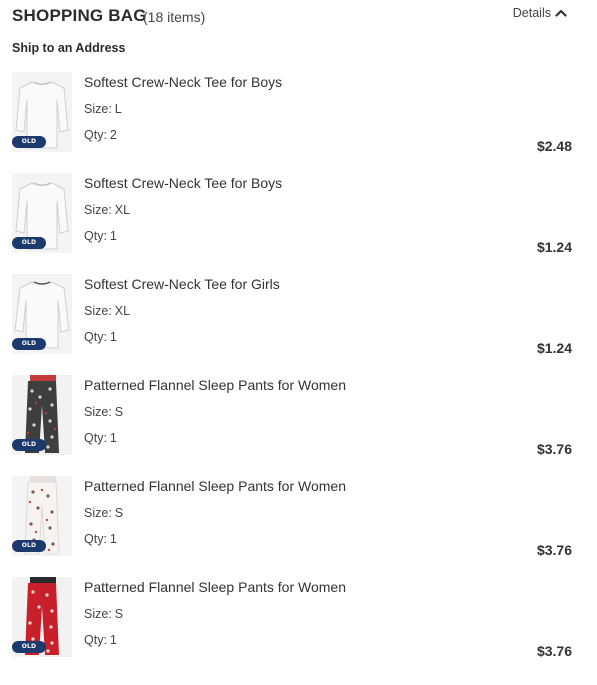 The height and width of the screenshot is (685, 597). Describe the element at coordinates (292, 17) in the screenshot. I see `bag-header: SHOPPING BAG (18 items) Details` at that location.